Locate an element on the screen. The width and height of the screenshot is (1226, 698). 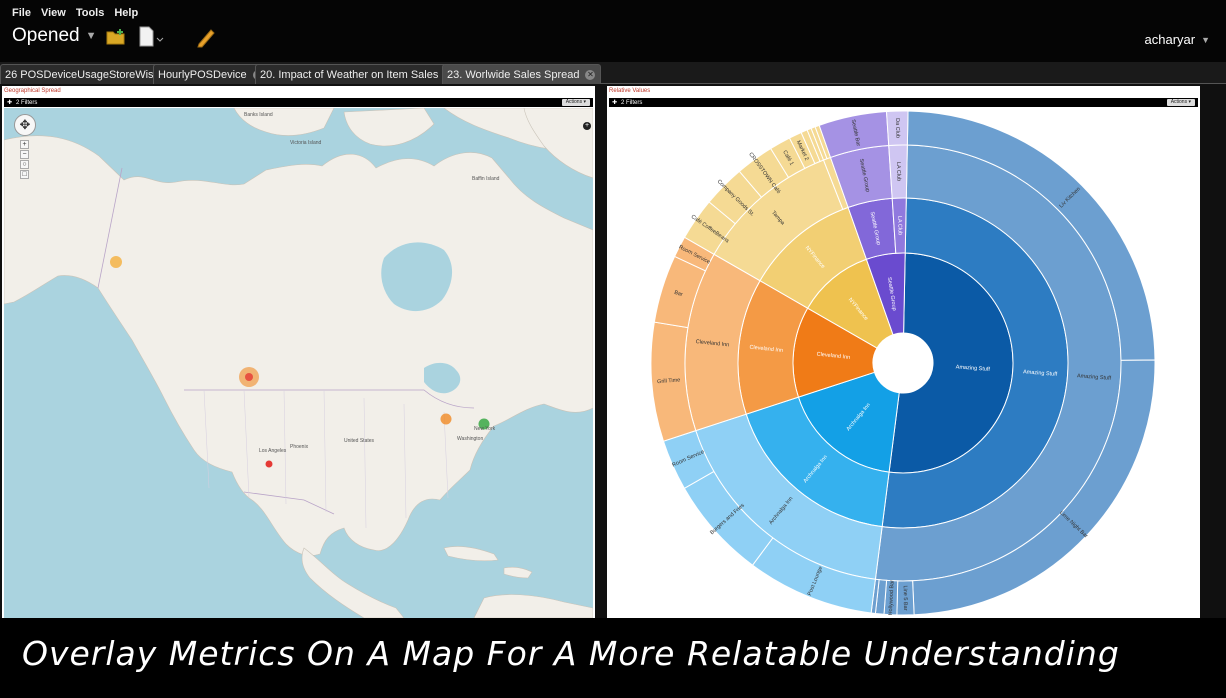
tab-label: 20. Impact of Weather on Item Sales is located at coordinates (349, 74).